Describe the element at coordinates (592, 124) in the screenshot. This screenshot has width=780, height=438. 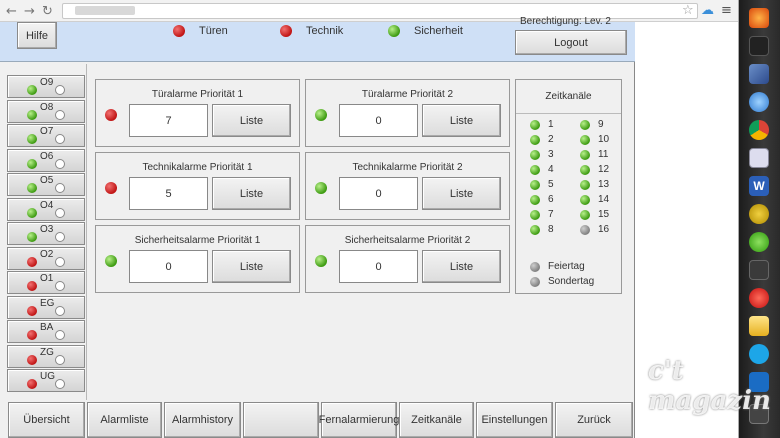
I see `time-channel: 9` at that location.